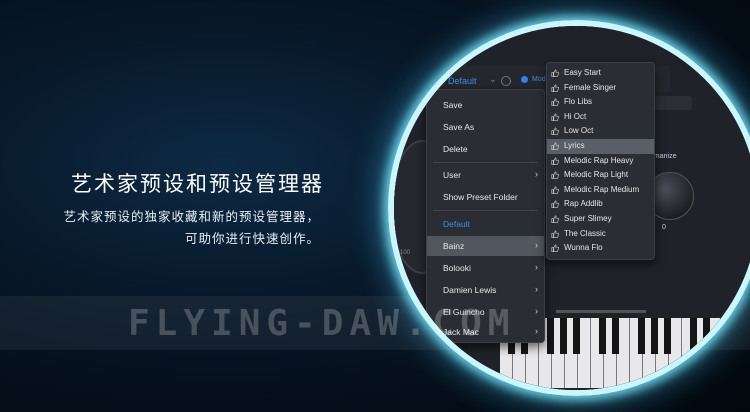 This screenshot has height=412, width=750. I want to click on submenu-item-label: Melodic Rap Medium, so click(602, 189).